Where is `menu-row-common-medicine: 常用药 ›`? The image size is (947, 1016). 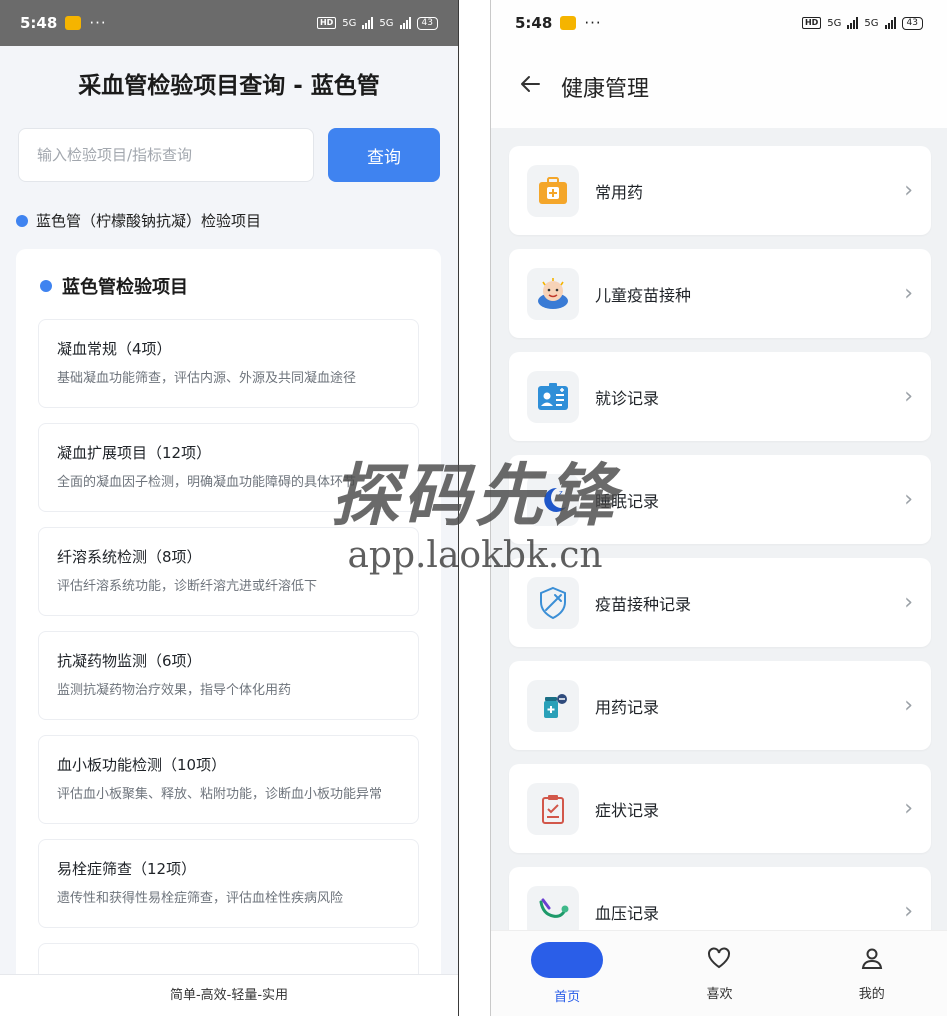
menu-row-common-medicine: 常用药 › is located at coordinates (720, 190).